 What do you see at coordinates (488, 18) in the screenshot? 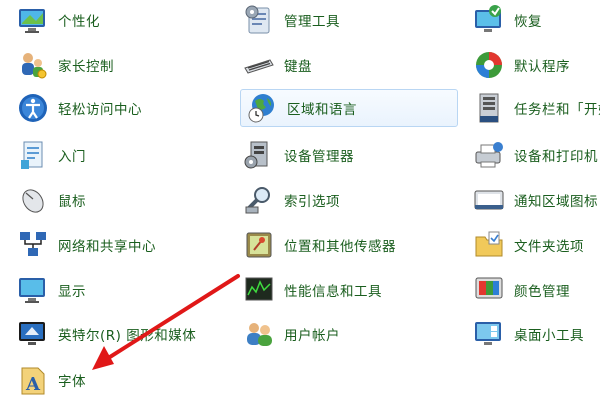
I see `recovery-icon` at bounding box center [488, 18].